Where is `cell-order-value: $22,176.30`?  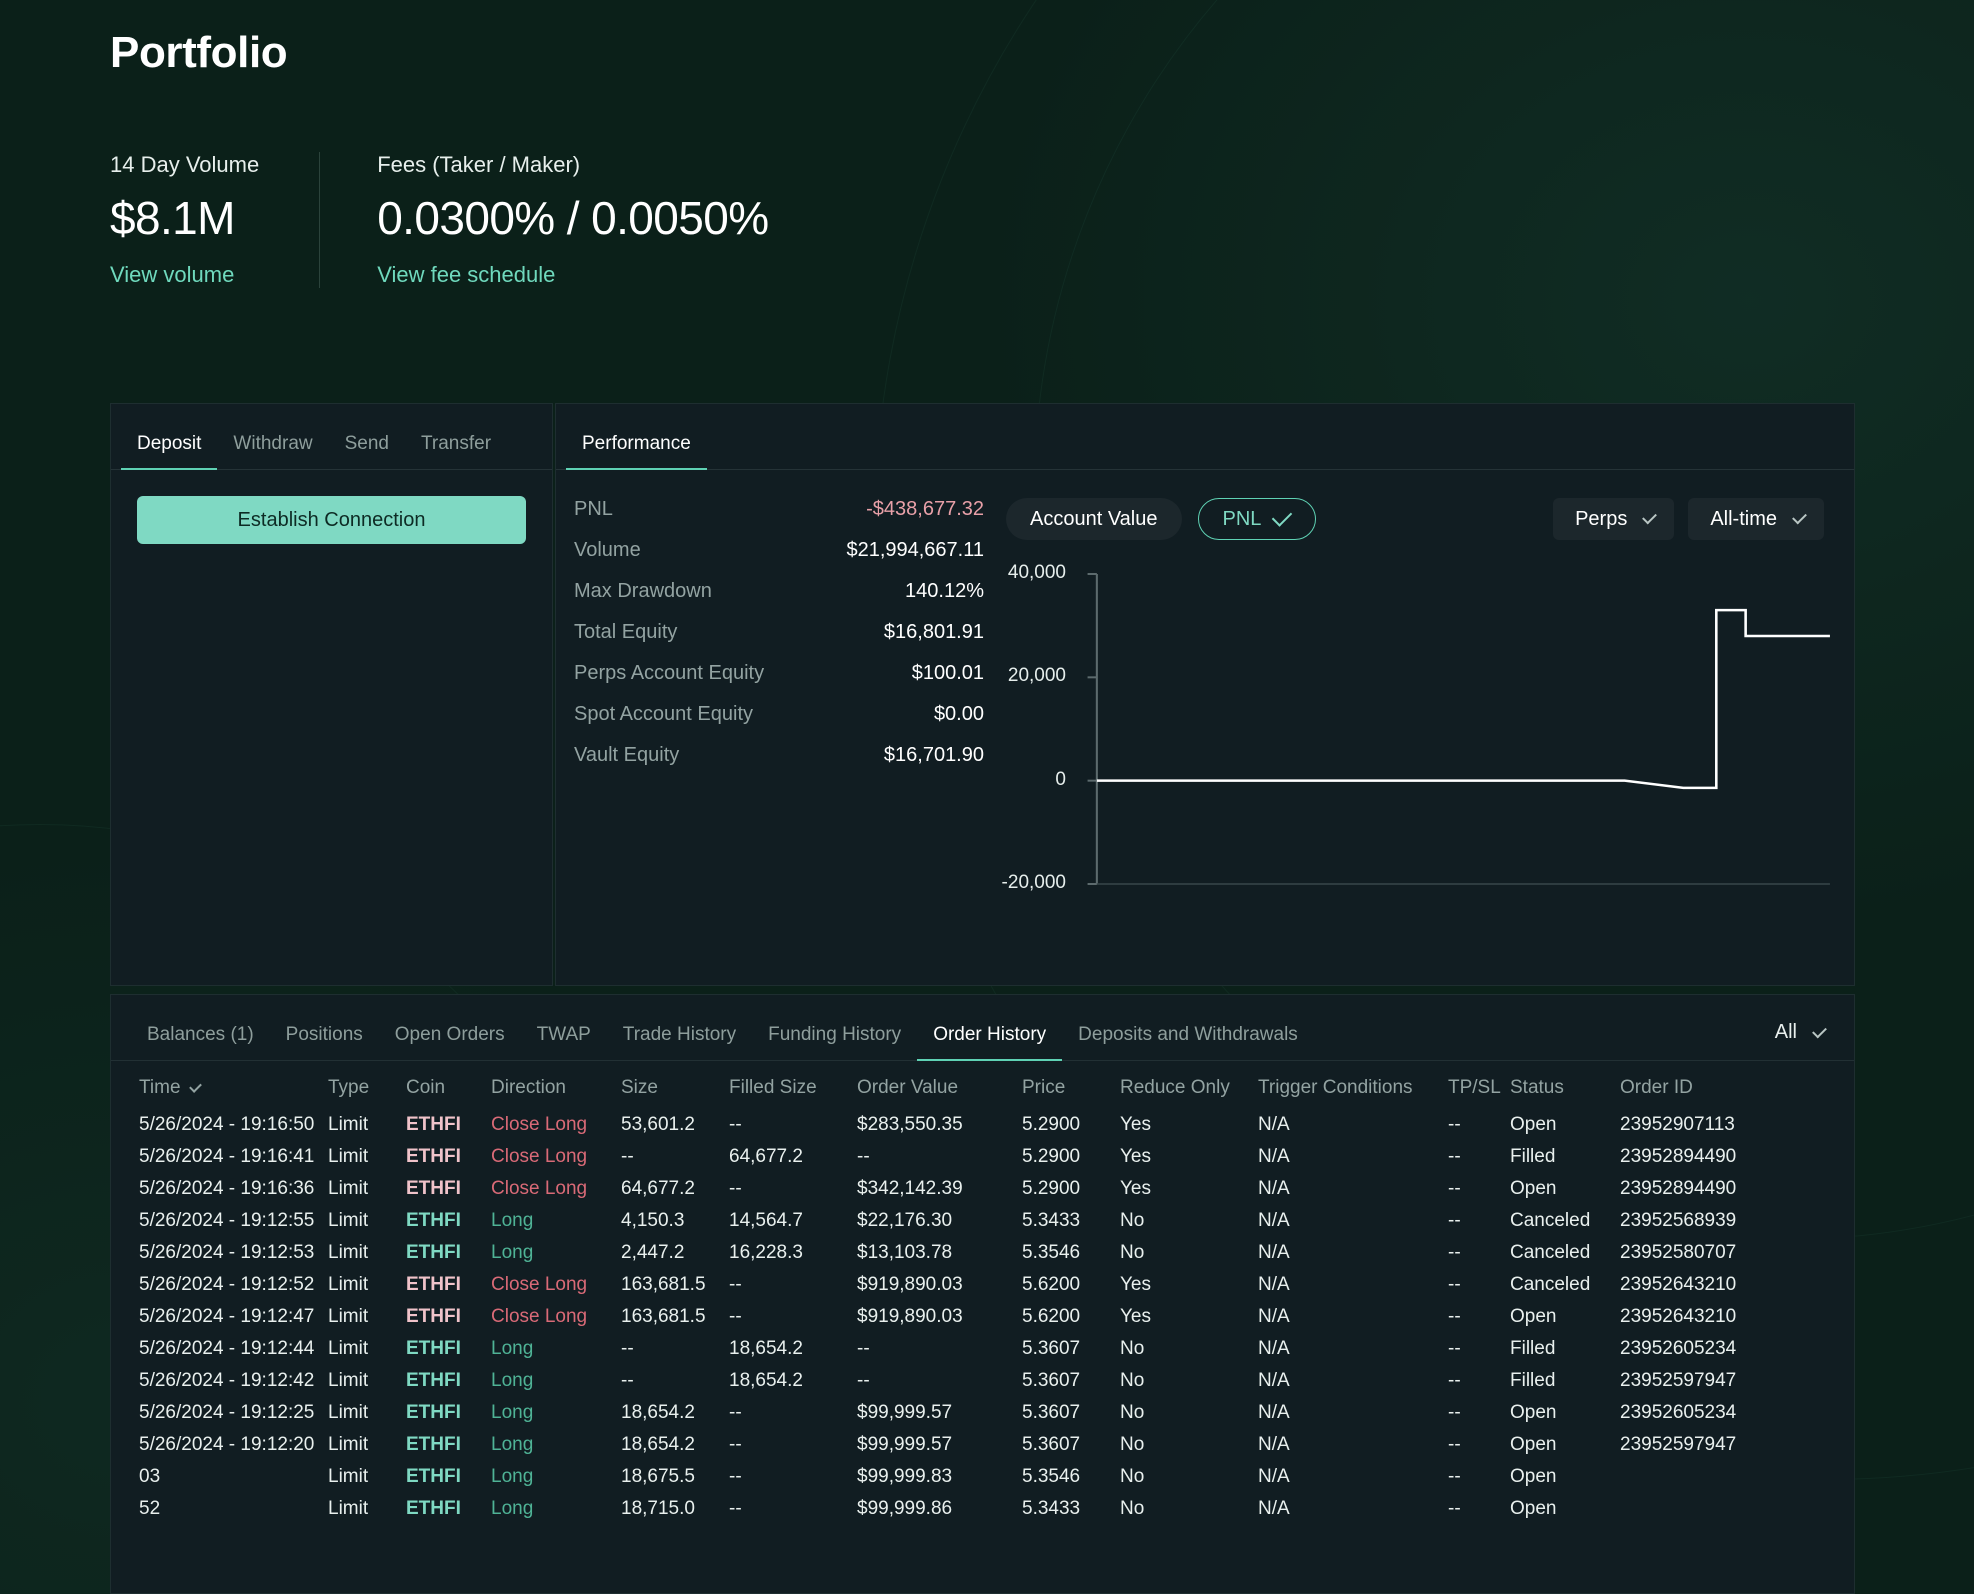 cell-order-value: $22,176.30 is located at coordinates (905, 1220).